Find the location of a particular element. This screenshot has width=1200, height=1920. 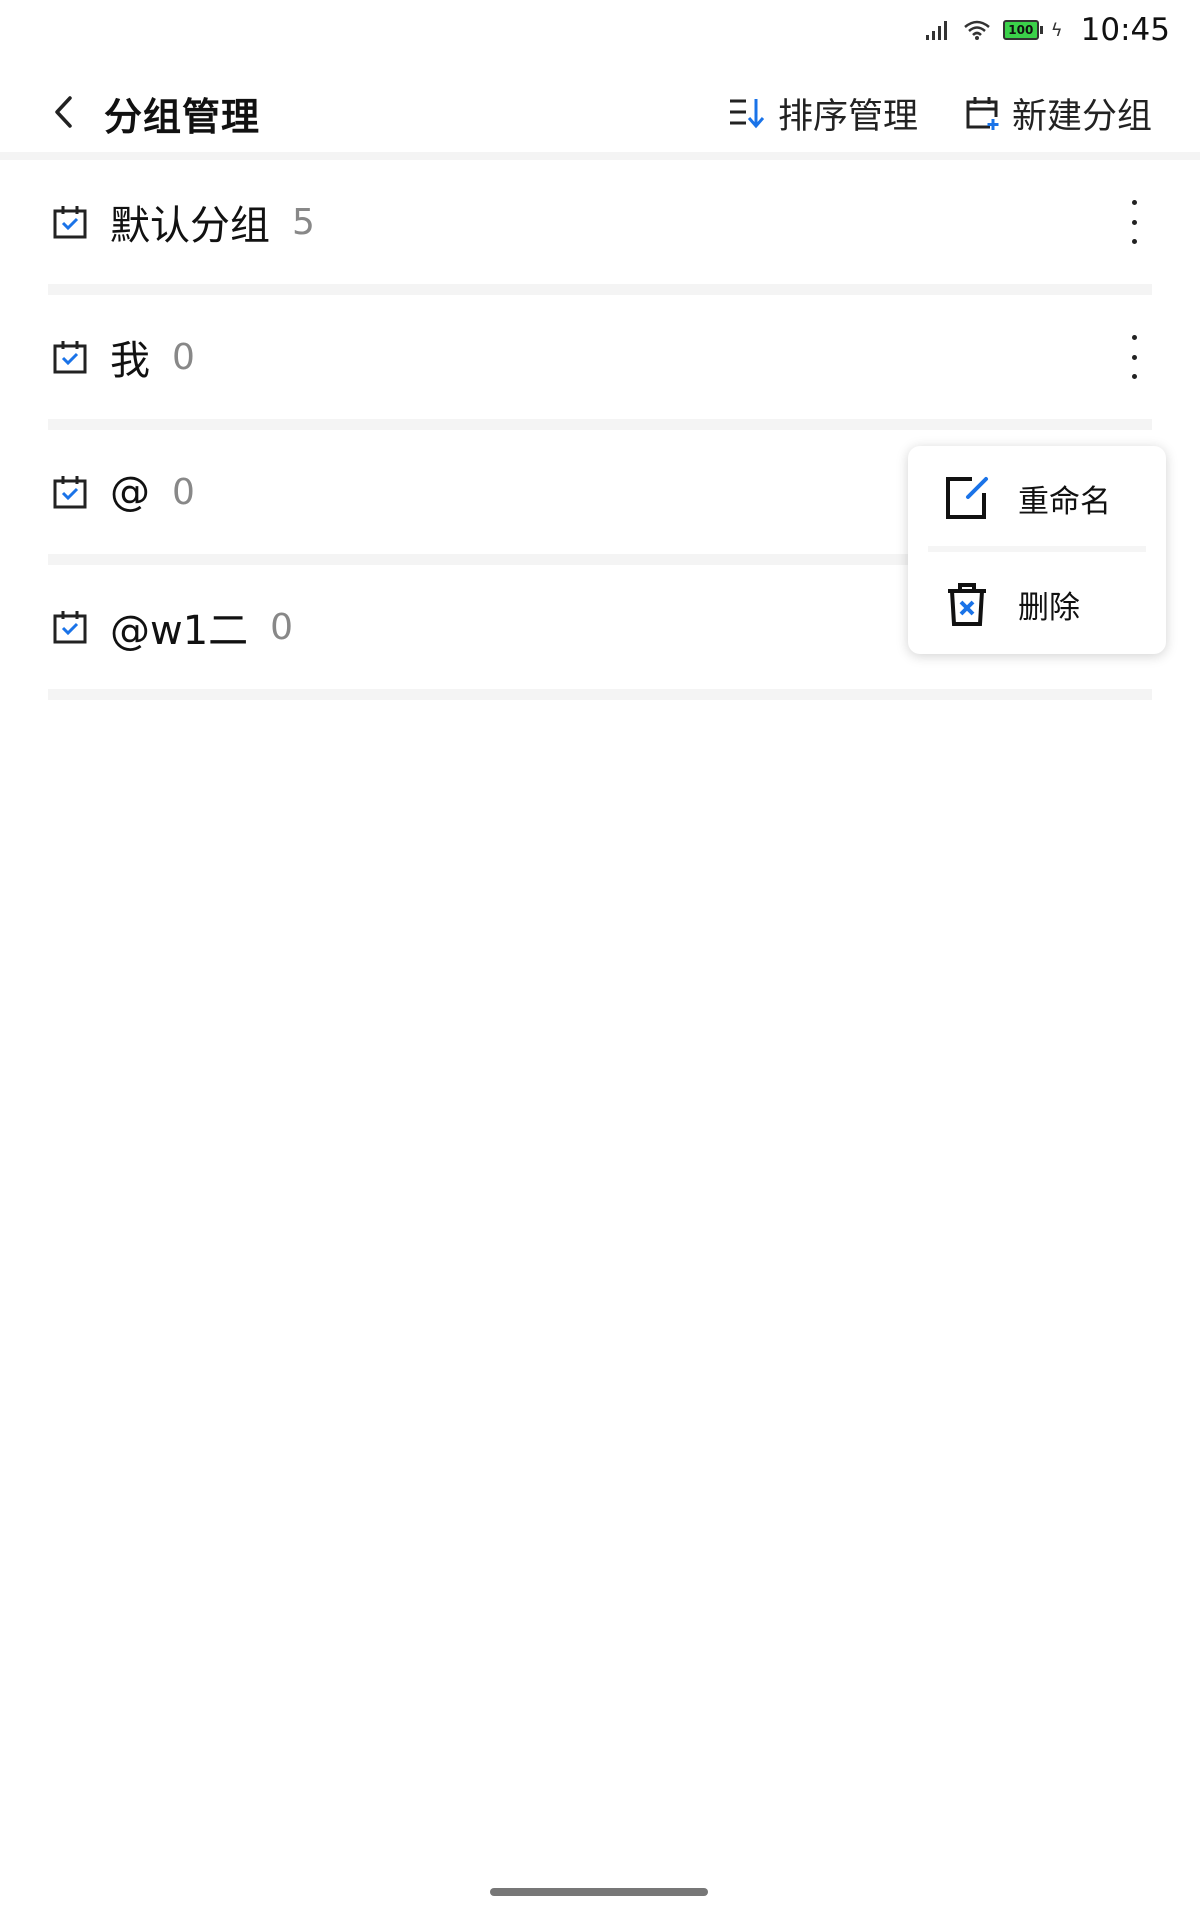

group-name: 默认分组 is located at coordinates (190, 226).